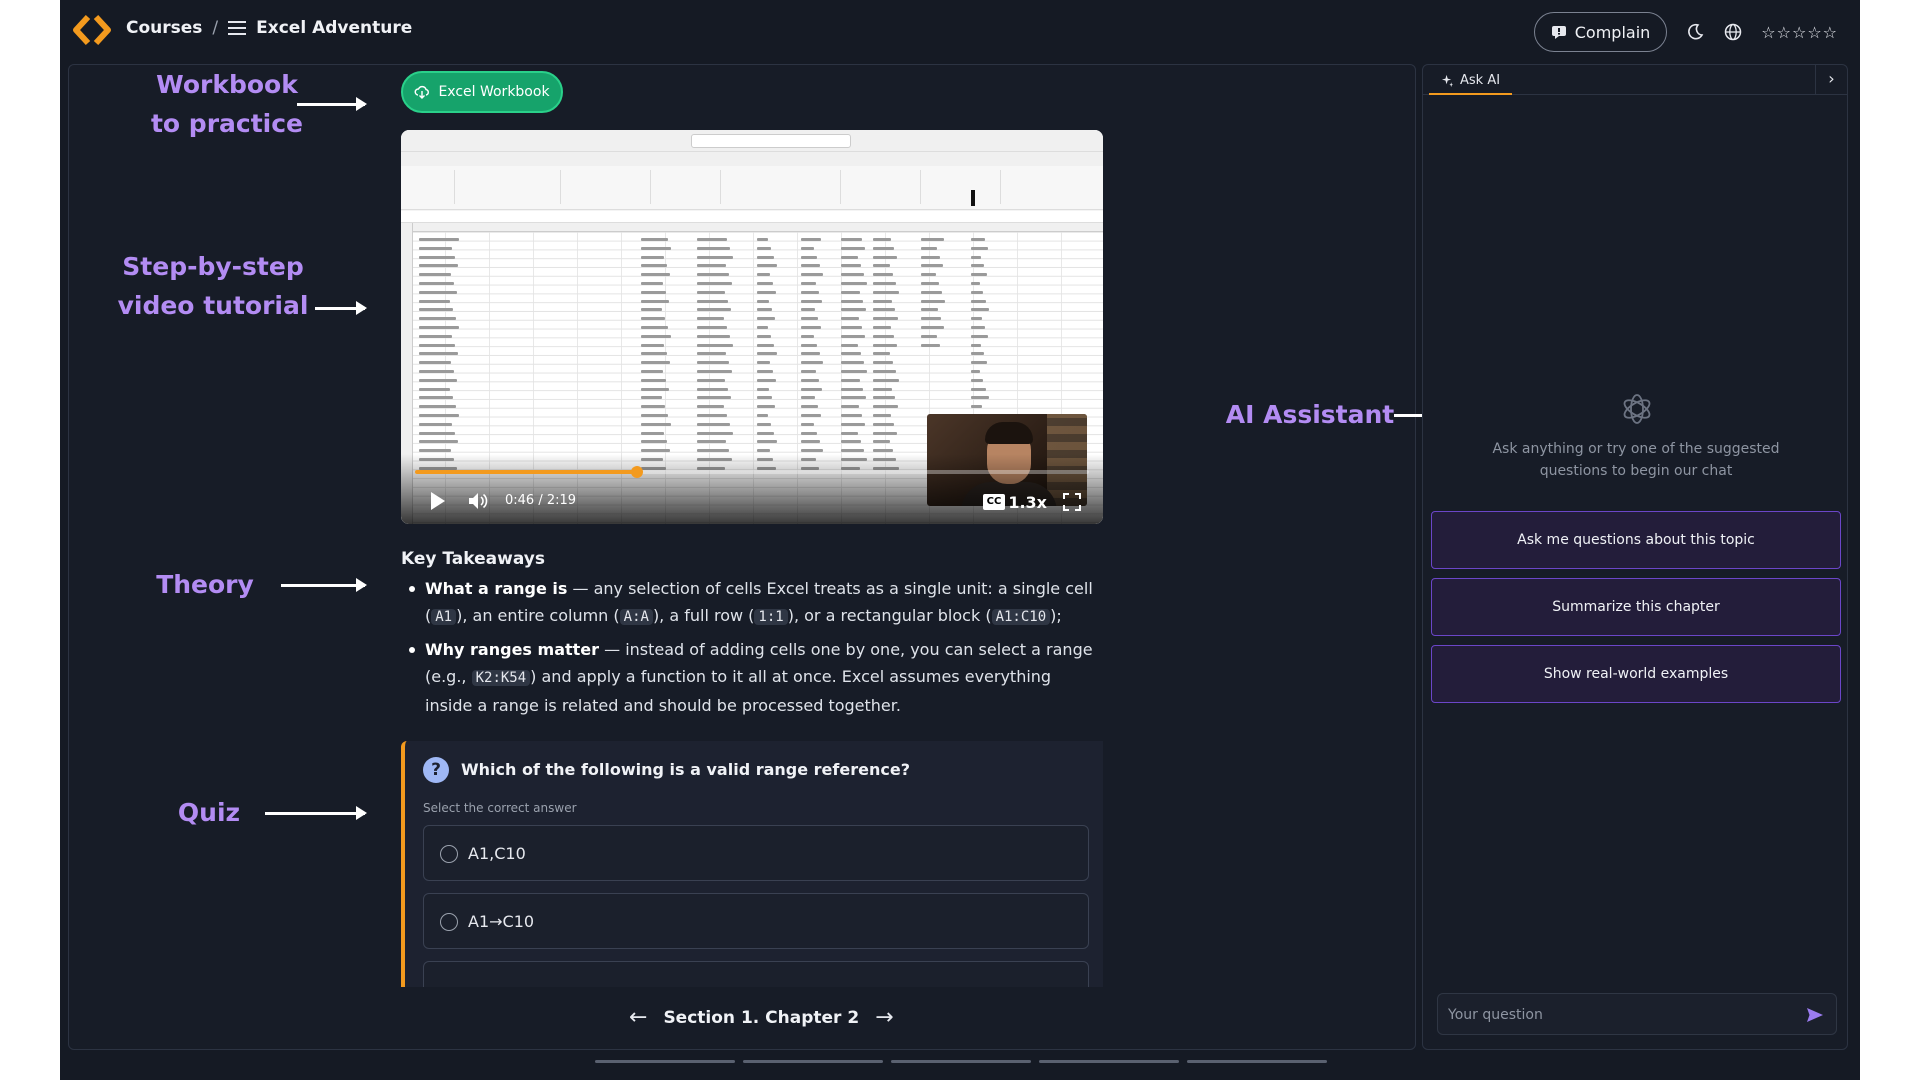 This screenshot has width=1920, height=1080. Describe the element at coordinates (686, 187) in the screenshot. I see `ribbon-group` at that location.